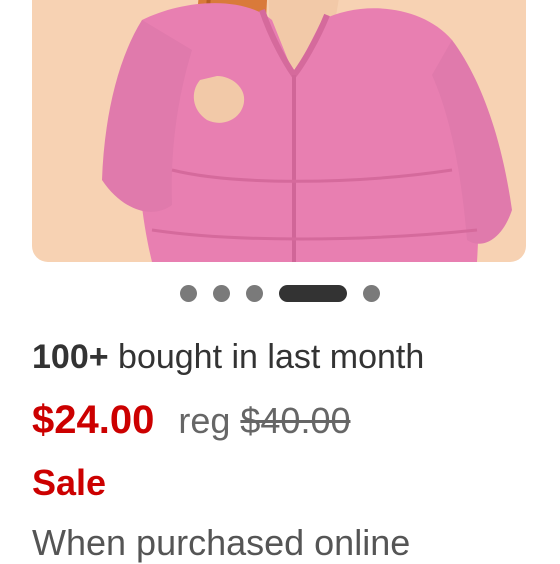 The height and width of the screenshot is (564, 560). I want to click on image-carousel-indicator, so click(280, 293).